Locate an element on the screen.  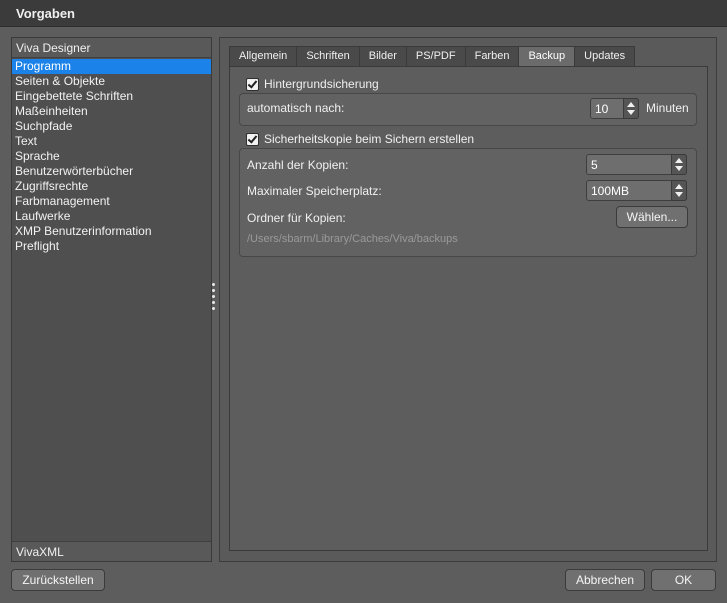
title-bar: Vorgaben is located at coordinates (363, 13).